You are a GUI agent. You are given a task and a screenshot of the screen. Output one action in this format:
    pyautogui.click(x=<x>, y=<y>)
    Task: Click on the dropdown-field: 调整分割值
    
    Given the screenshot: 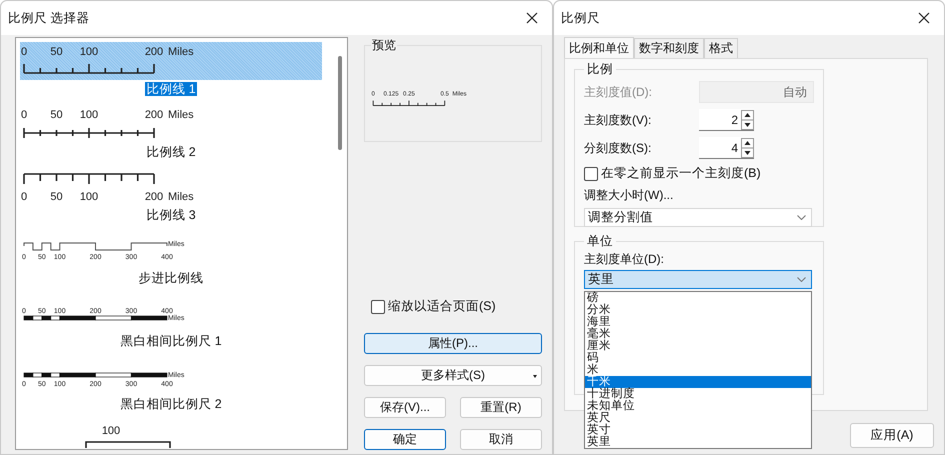 What is the action you would take?
    pyautogui.click(x=698, y=217)
    